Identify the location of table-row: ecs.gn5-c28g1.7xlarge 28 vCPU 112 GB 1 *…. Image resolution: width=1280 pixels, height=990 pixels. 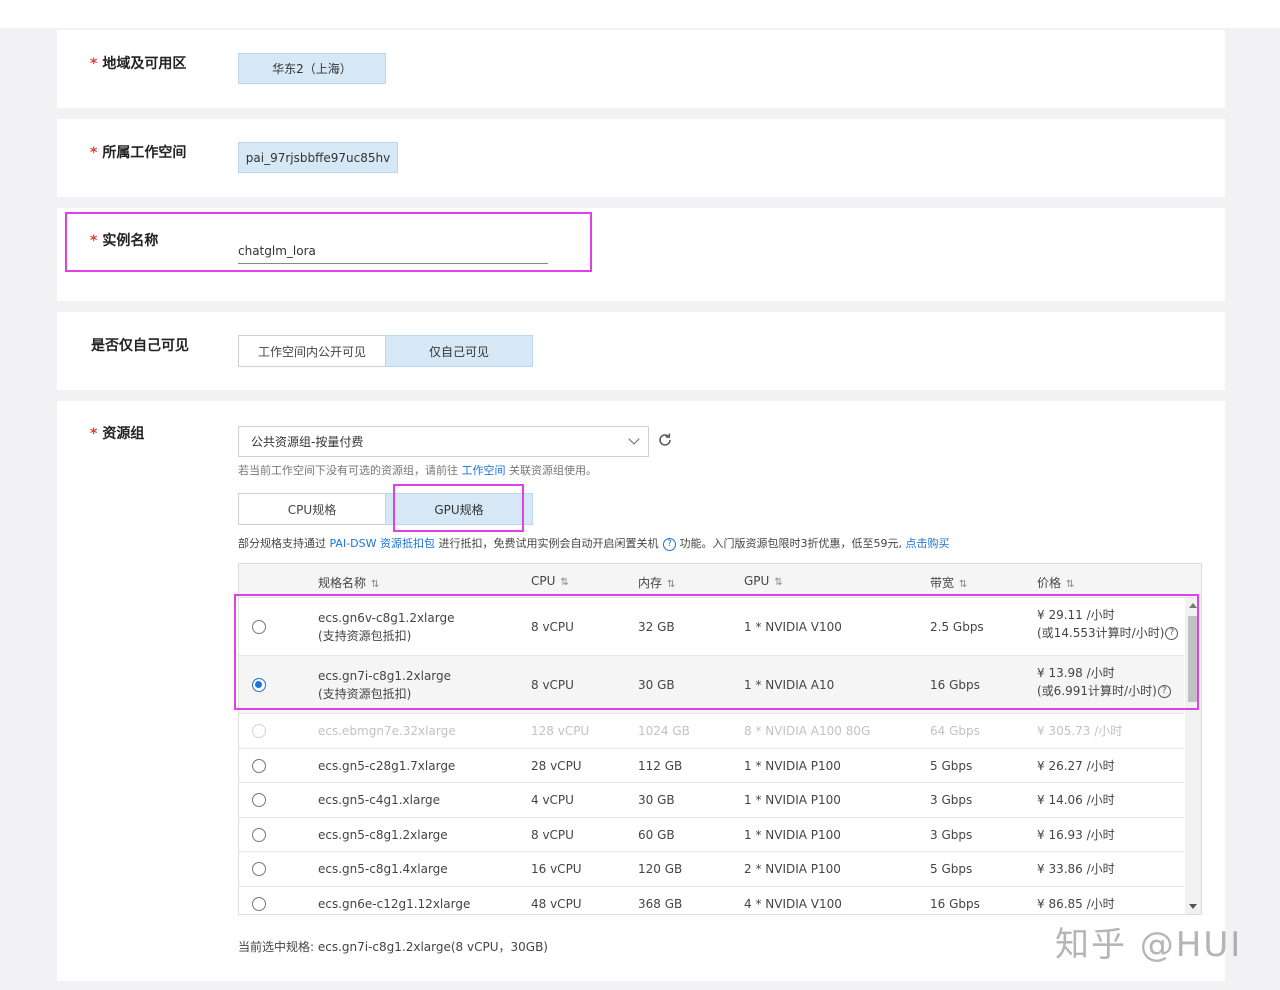
(711, 766).